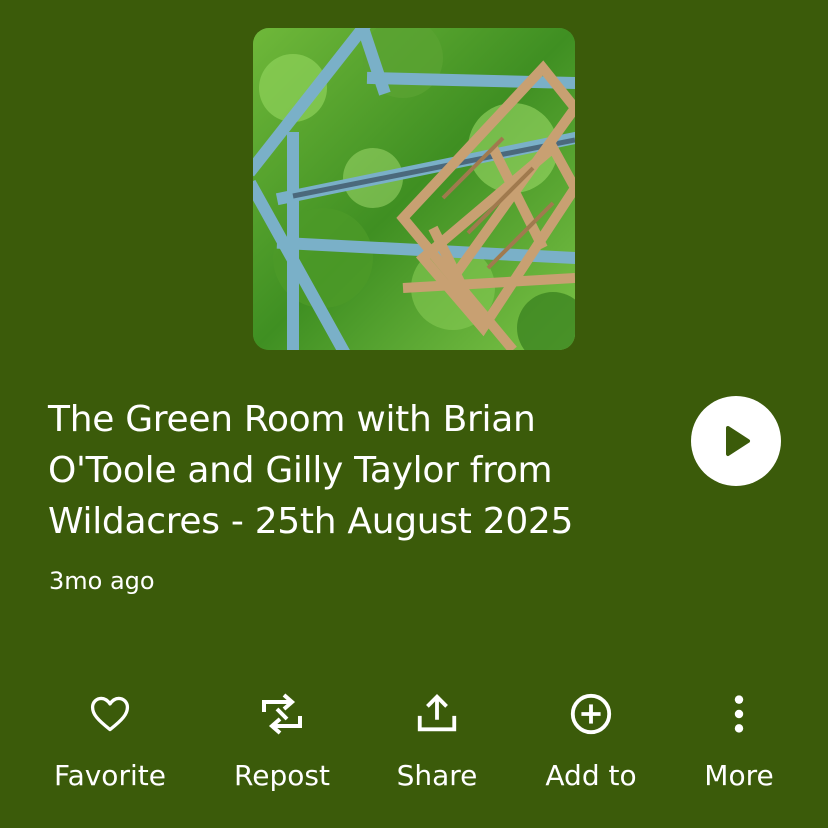  I want to click on add-to-button: Add to, so click(591, 742).